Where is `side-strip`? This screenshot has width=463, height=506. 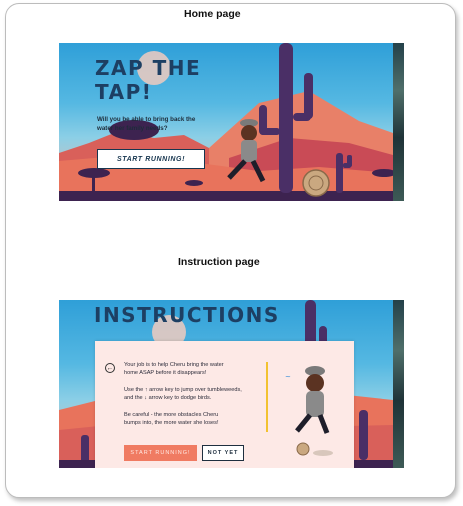 side-strip is located at coordinates (398, 122).